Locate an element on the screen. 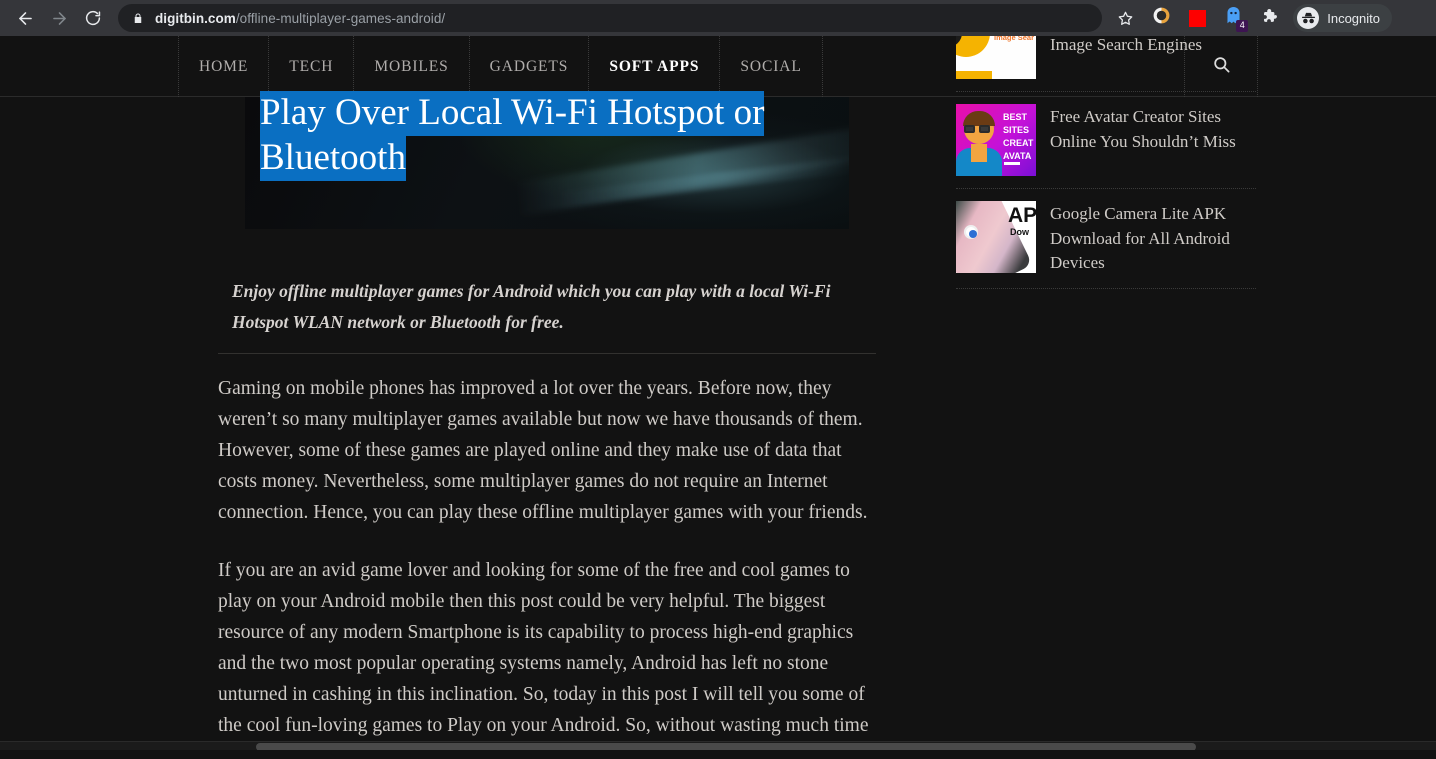  nav-item-social: SOCIAL is located at coordinates (771, 66).